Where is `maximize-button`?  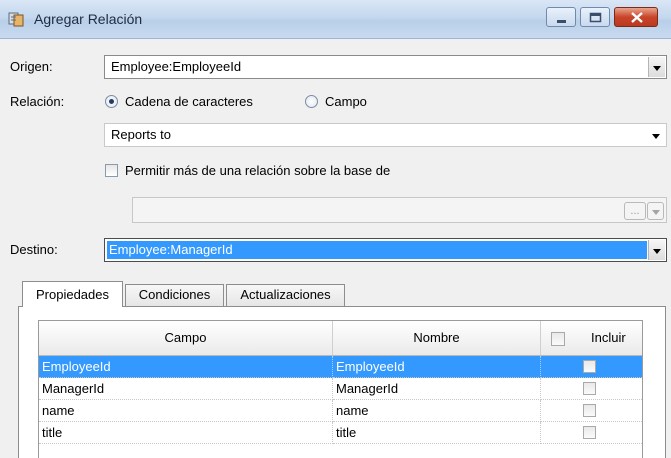 maximize-button is located at coordinates (595, 17).